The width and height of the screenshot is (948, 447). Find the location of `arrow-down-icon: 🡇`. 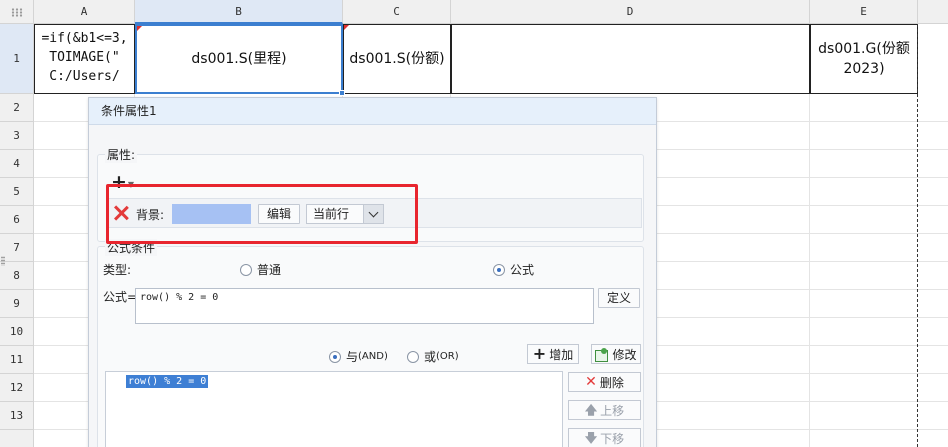

arrow-down-icon: 🡇 is located at coordinates (591, 438).